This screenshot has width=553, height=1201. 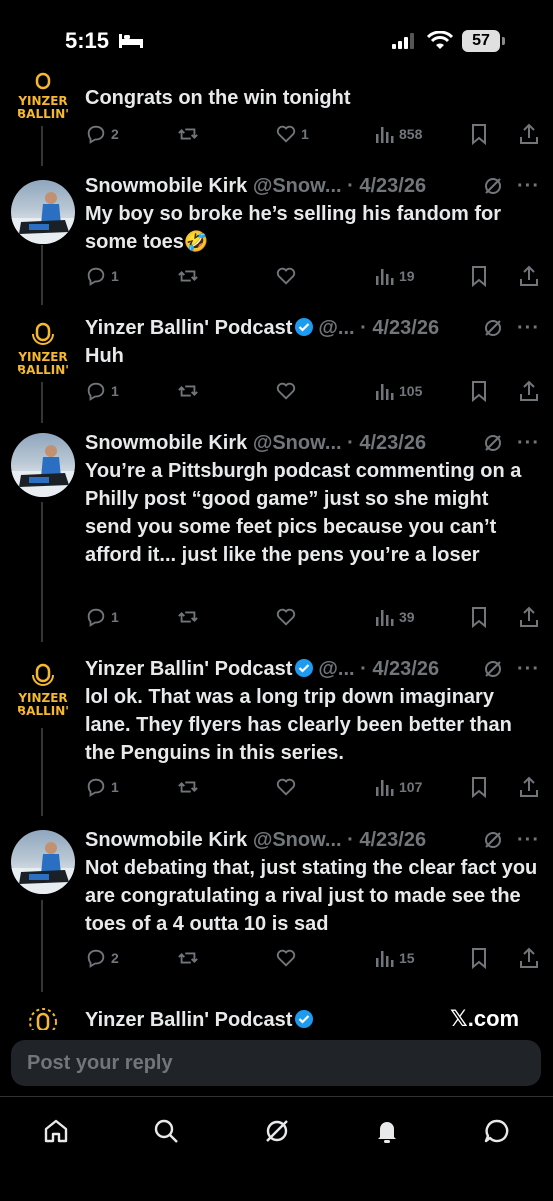 I want to click on avatar-yinzer-ballin, so click(x=43, y=1020).